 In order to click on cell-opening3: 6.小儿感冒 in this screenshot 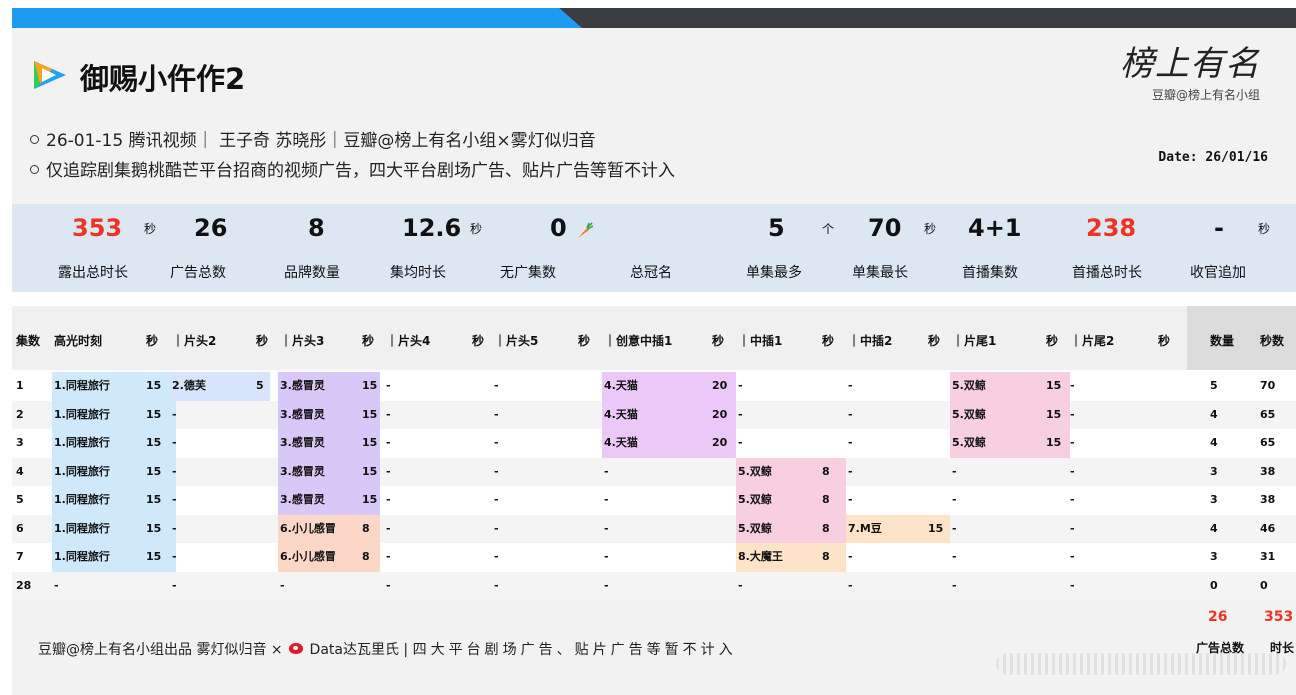, I will do `click(308, 528)`.